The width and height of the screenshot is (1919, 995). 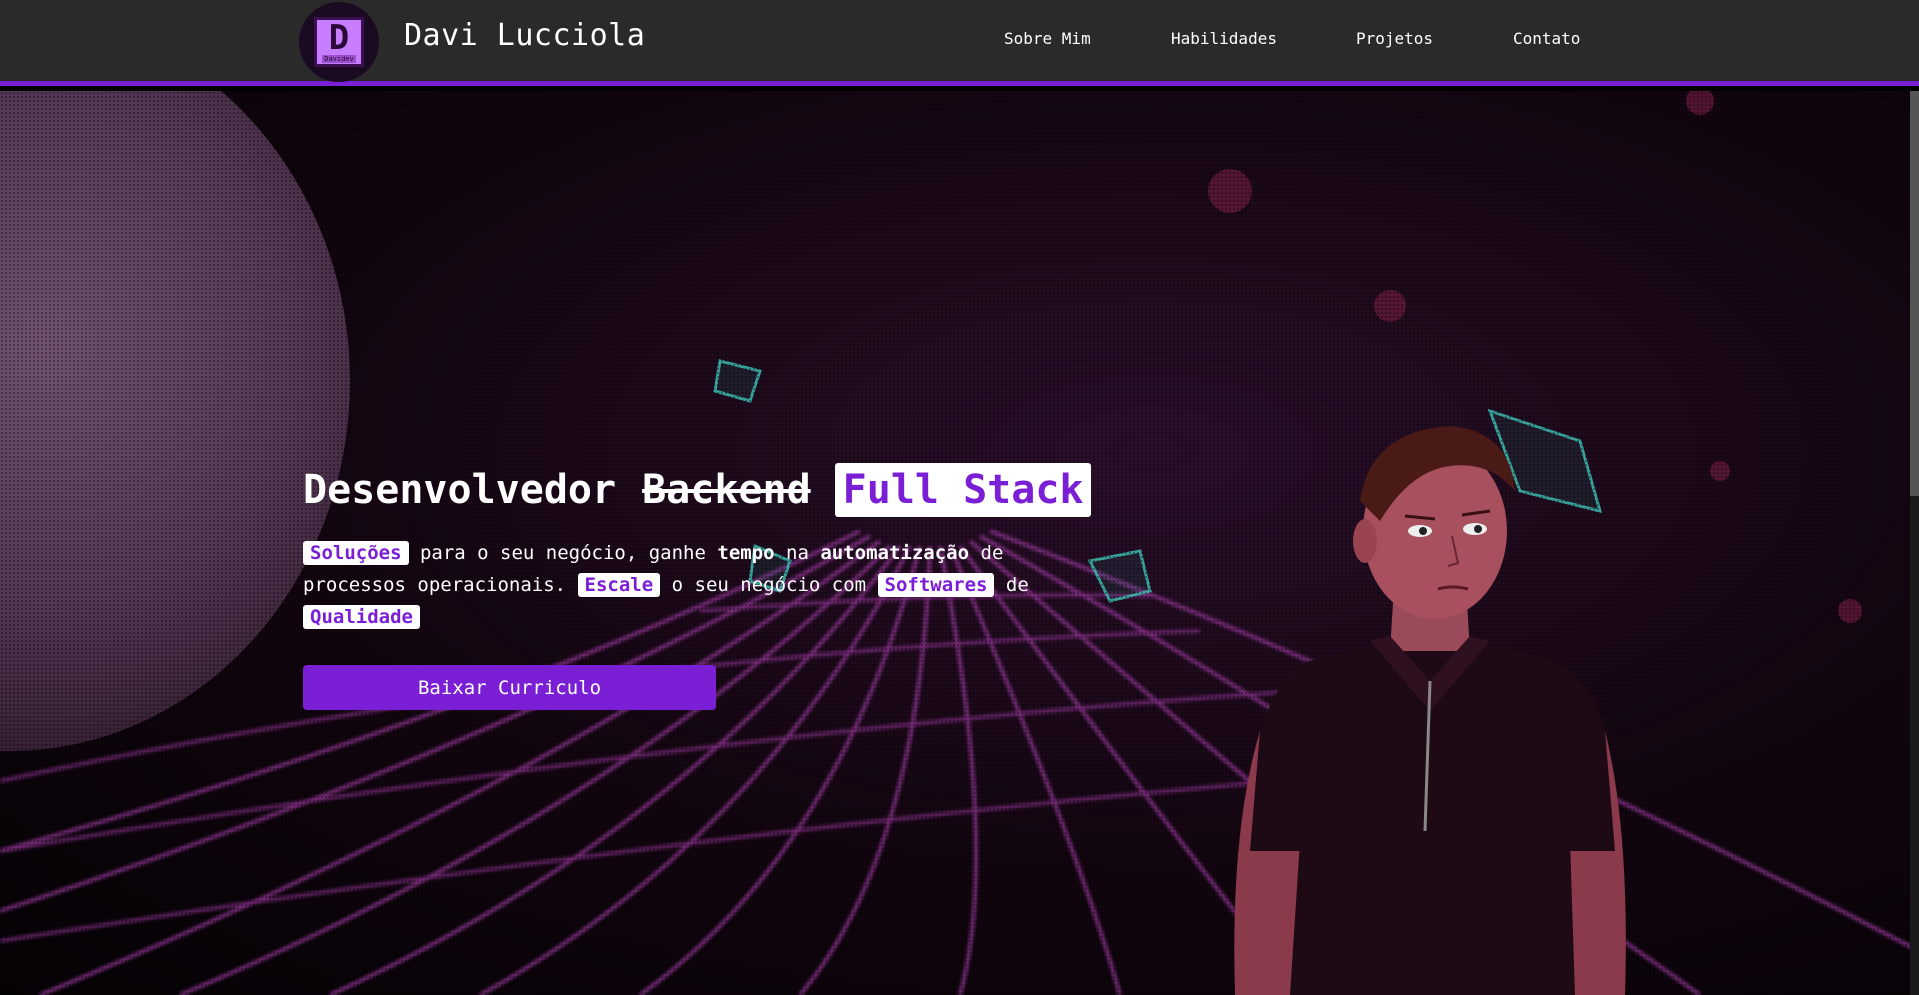 What do you see at coordinates (356, 553) in the screenshot?
I see `highlight-solucoes: Soluções` at bounding box center [356, 553].